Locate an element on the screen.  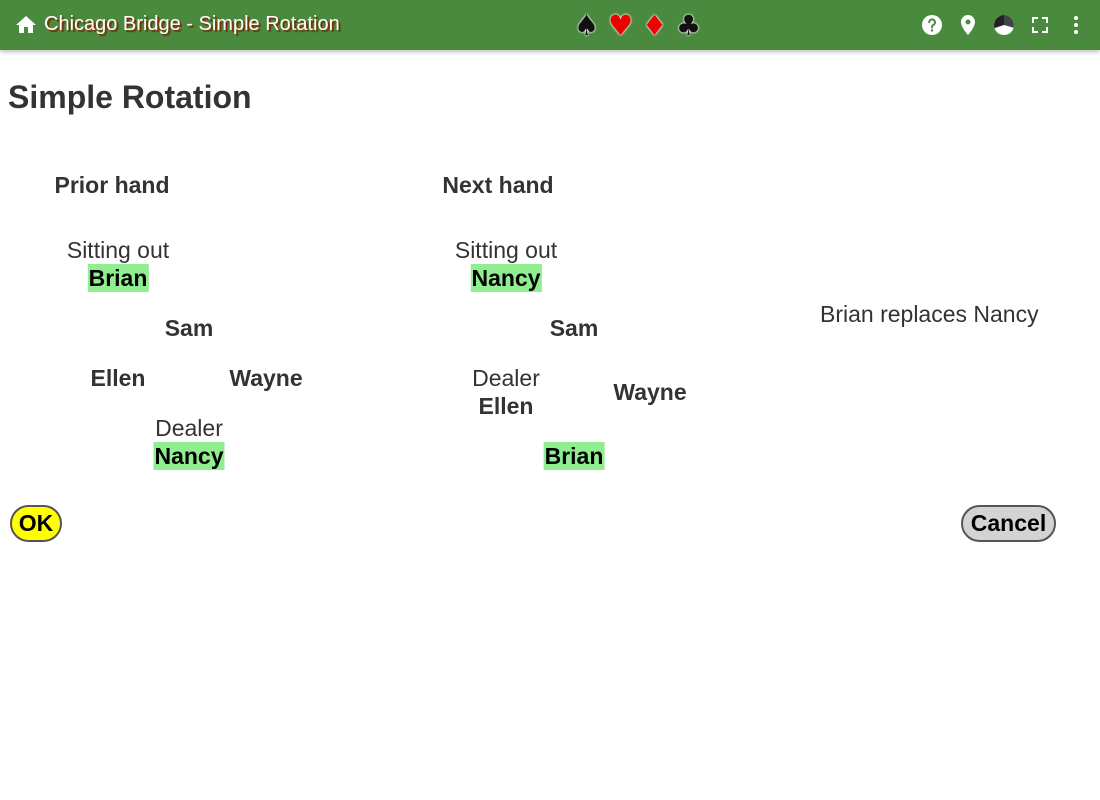
suit-icons: ♠ ♥ ♦ ♣ is located at coordinates (638, 25).